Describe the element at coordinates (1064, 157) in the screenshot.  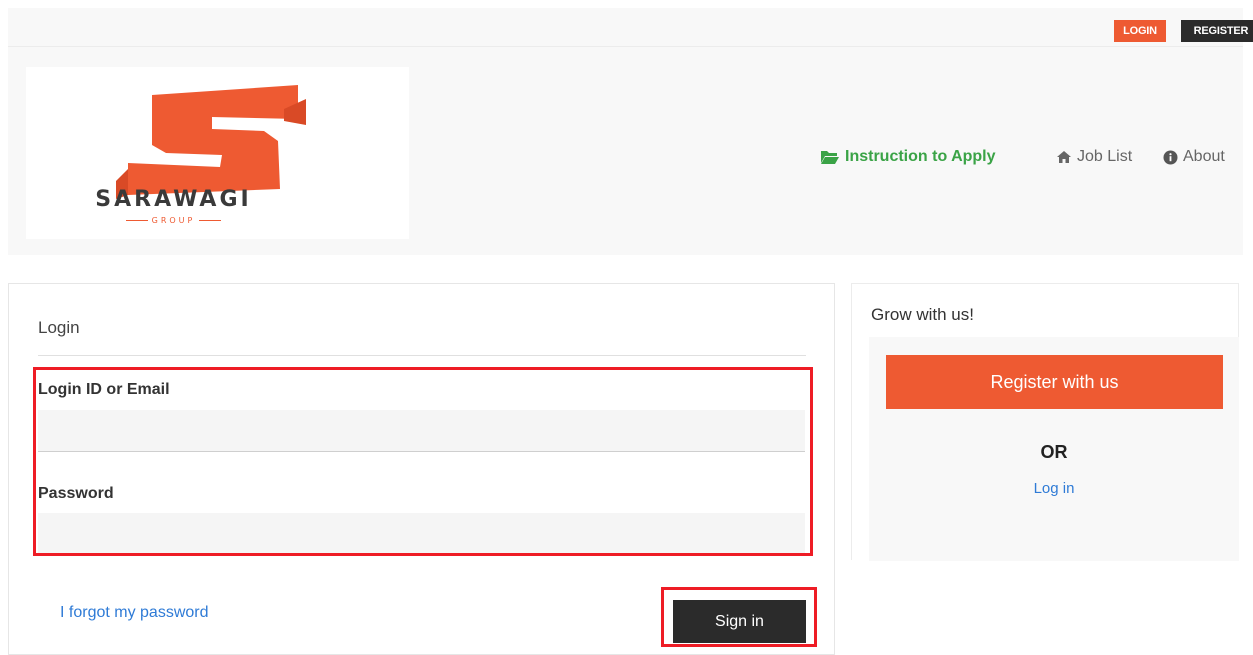
I see `home-icon` at that location.